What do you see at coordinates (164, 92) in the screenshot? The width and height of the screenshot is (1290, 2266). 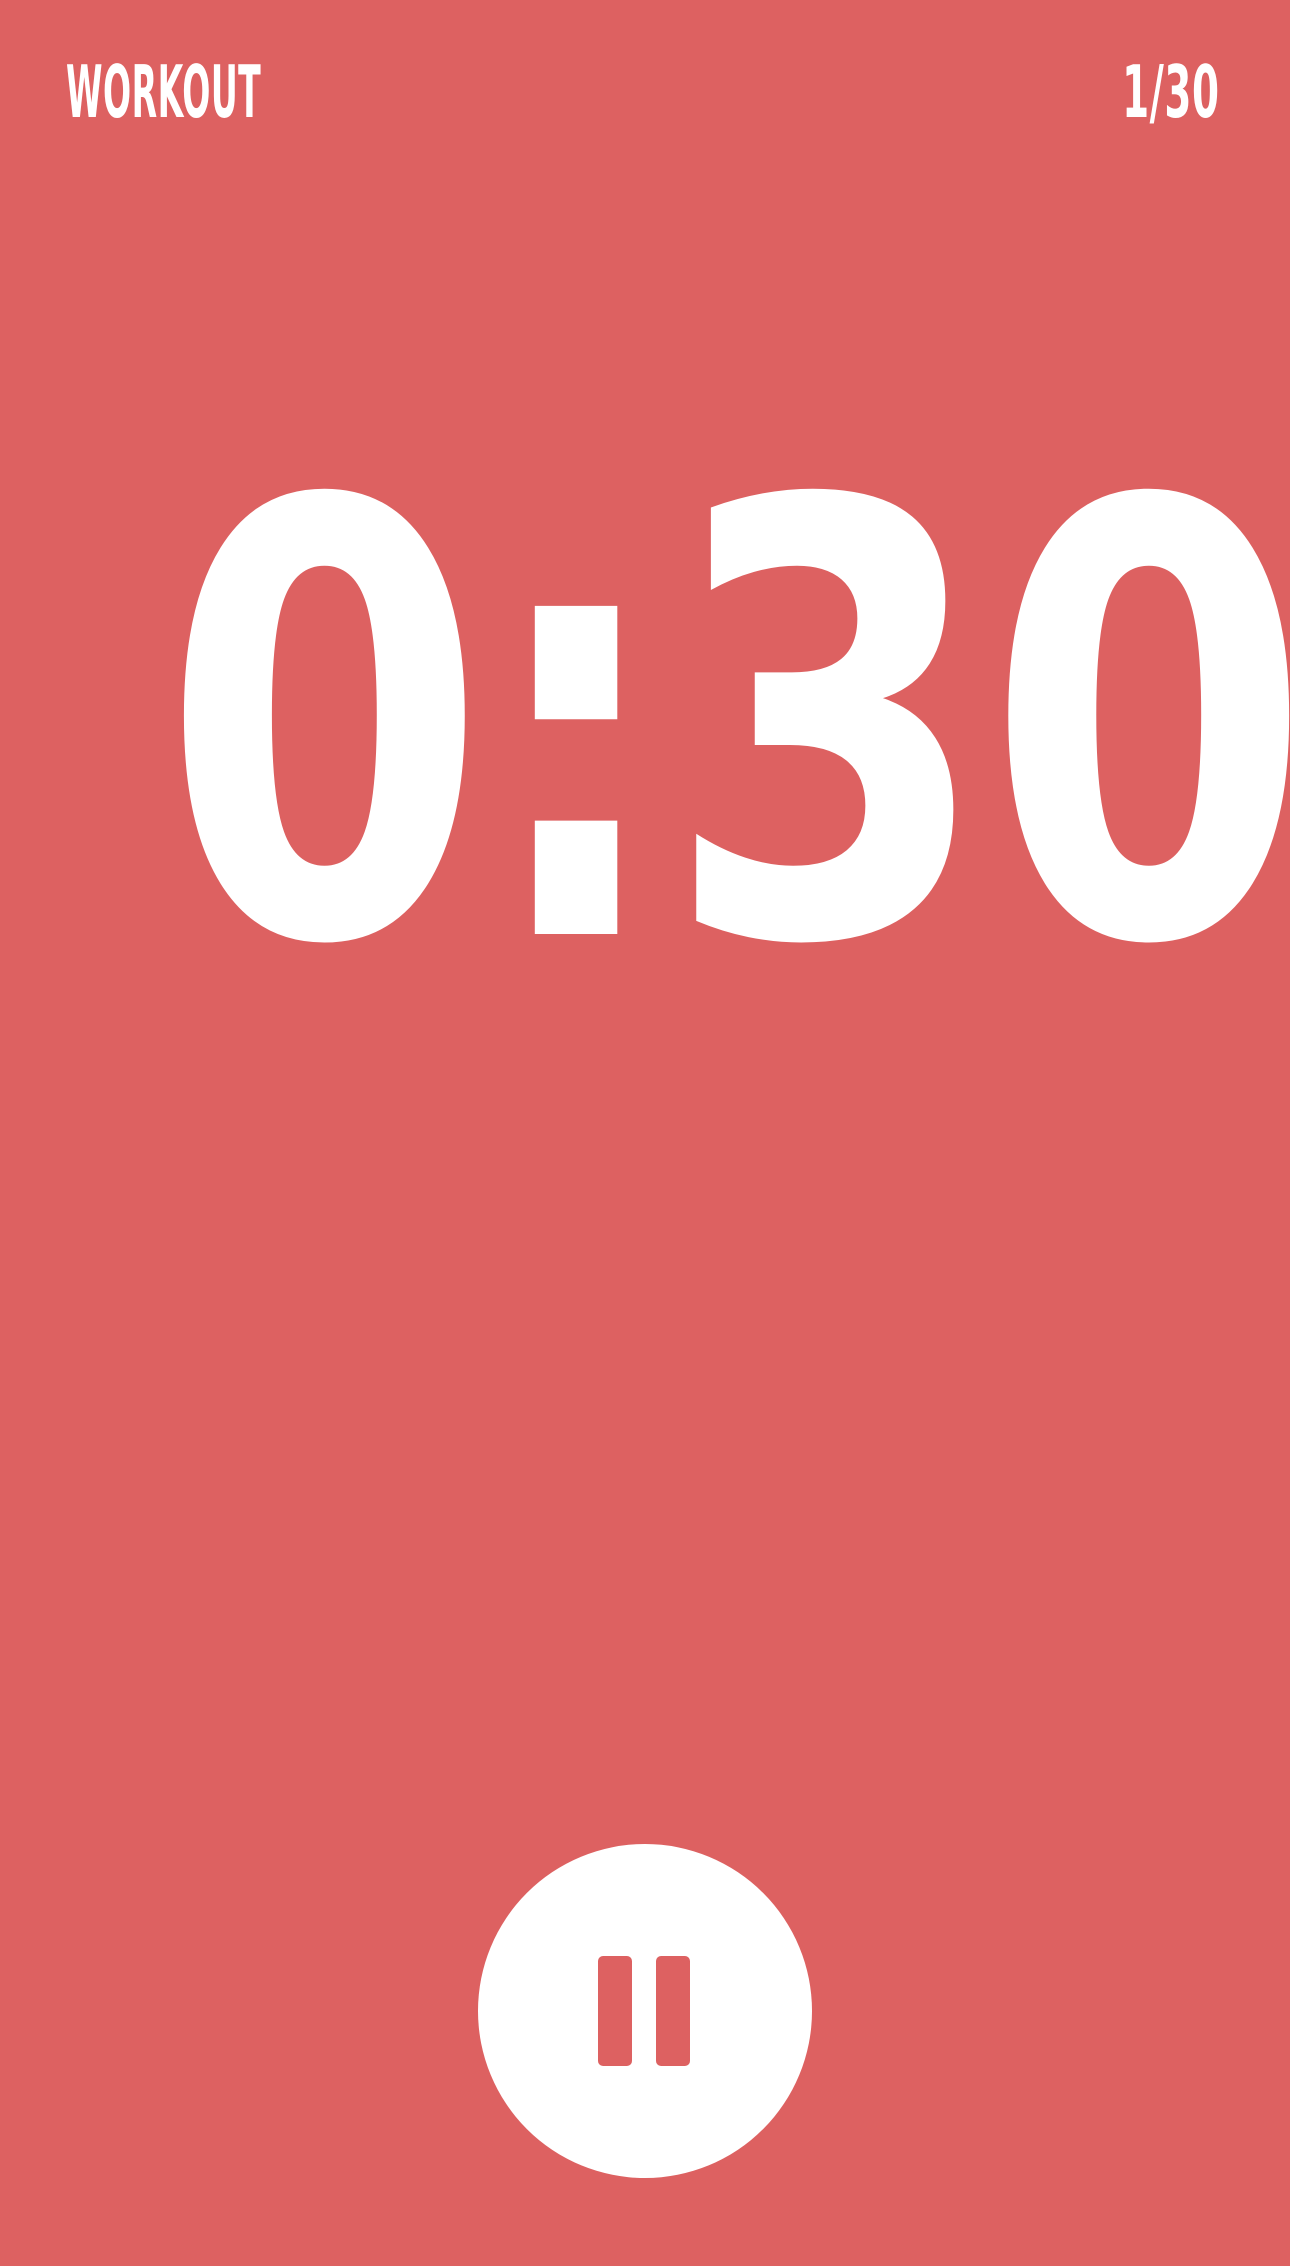 I see `workout-title: WORKOUT` at bounding box center [164, 92].